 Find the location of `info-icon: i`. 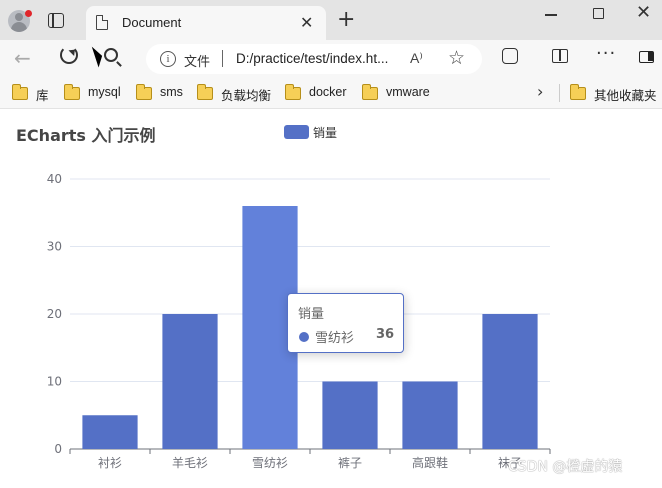

info-icon: i is located at coordinates (168, 59).